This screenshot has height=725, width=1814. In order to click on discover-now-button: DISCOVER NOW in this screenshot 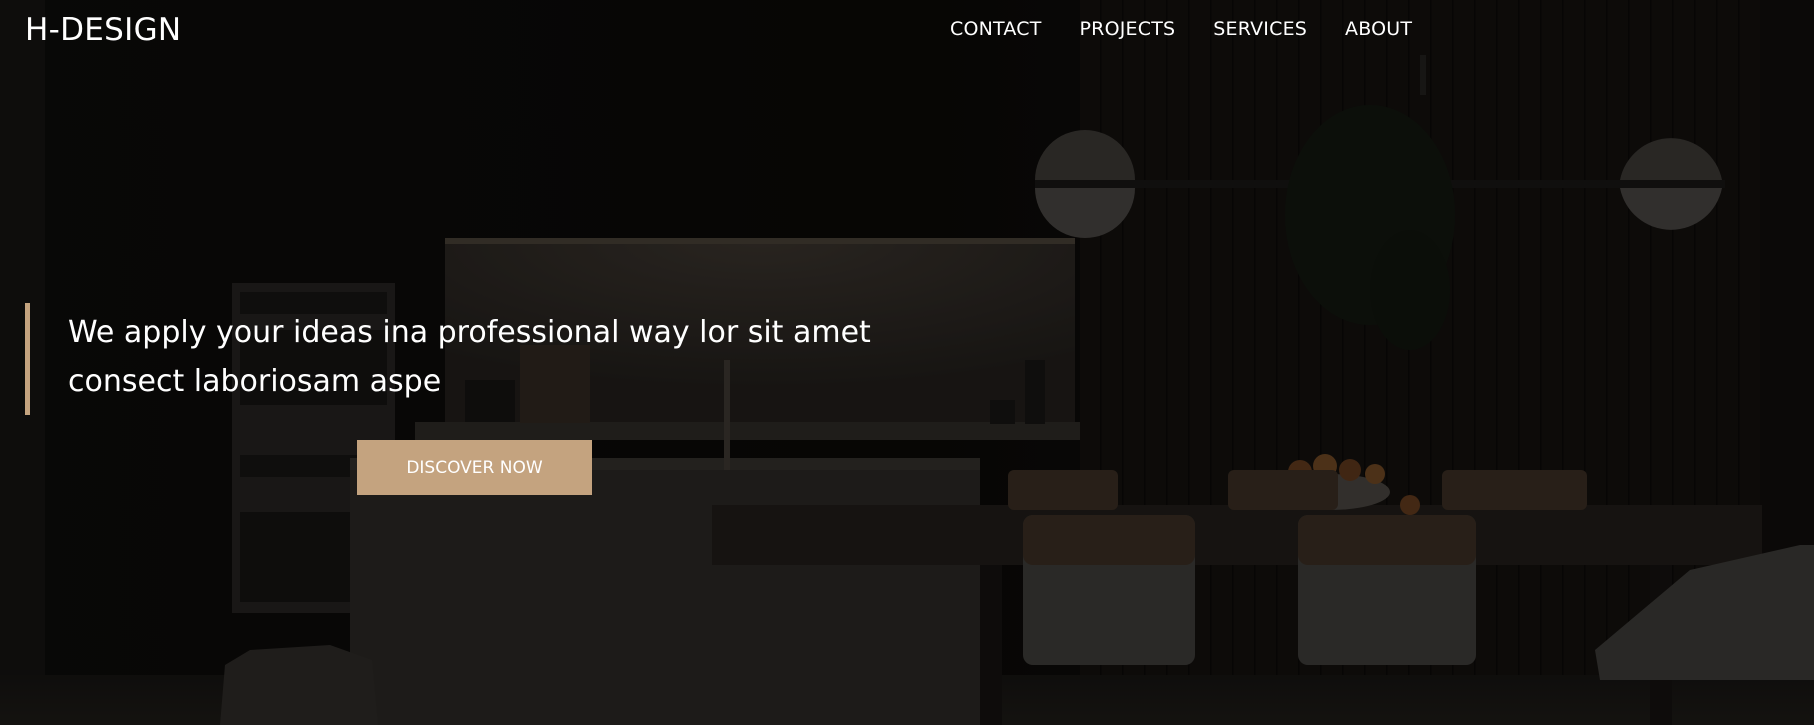, I will do `click(474, 467)`.